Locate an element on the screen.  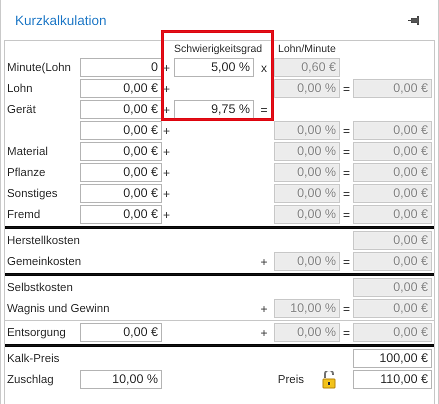
row-label: Herstellkosten is located at coordinates (44, 240).